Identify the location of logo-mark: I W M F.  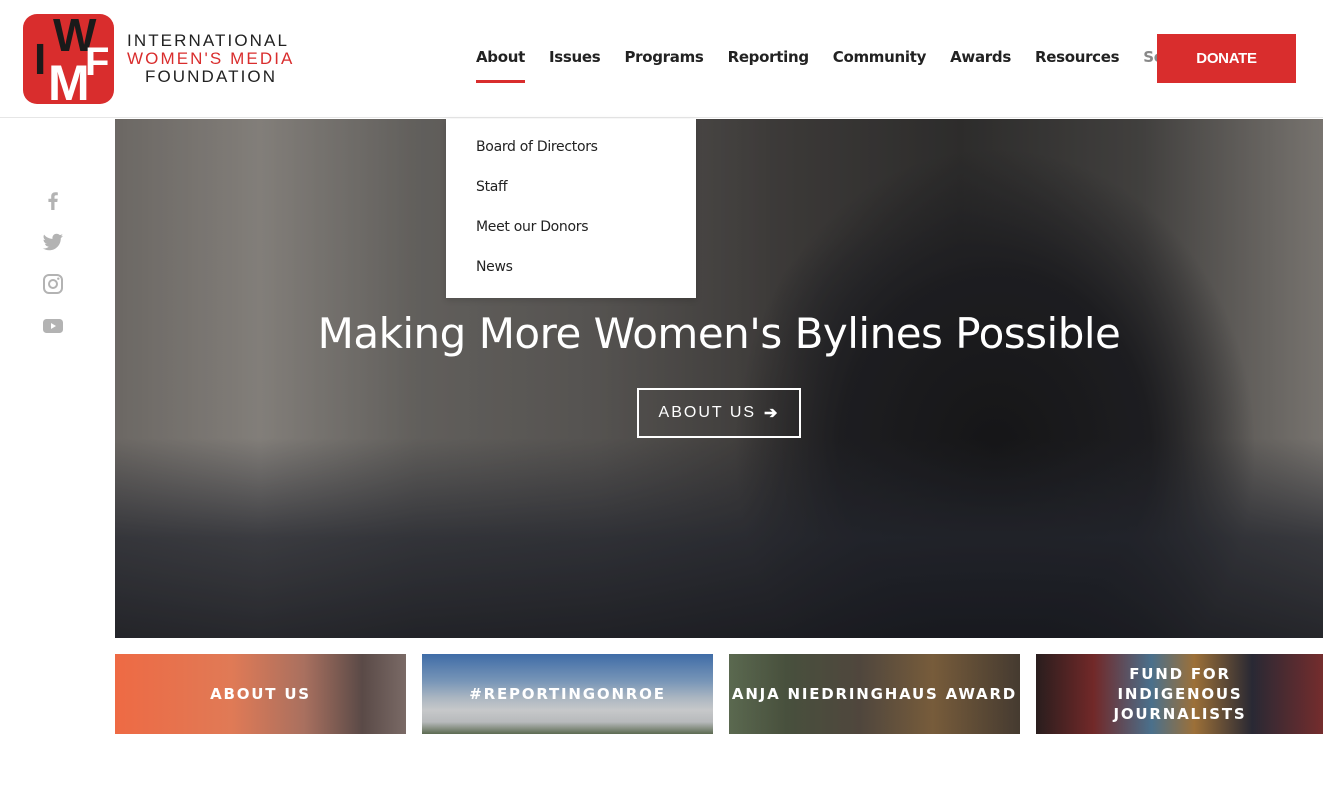
(68, 59).